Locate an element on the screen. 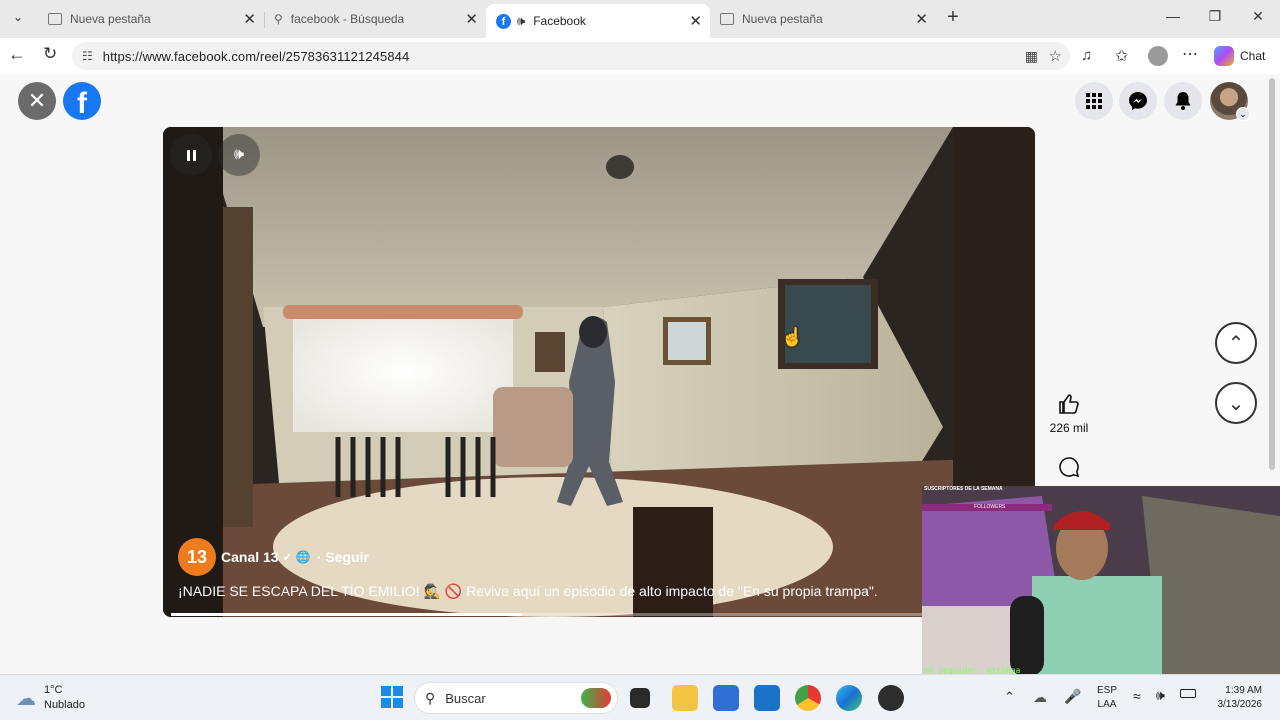 The width and height of the screenshot is (1280, 720). new-tab-button: + is located at coordinates (953, 17).